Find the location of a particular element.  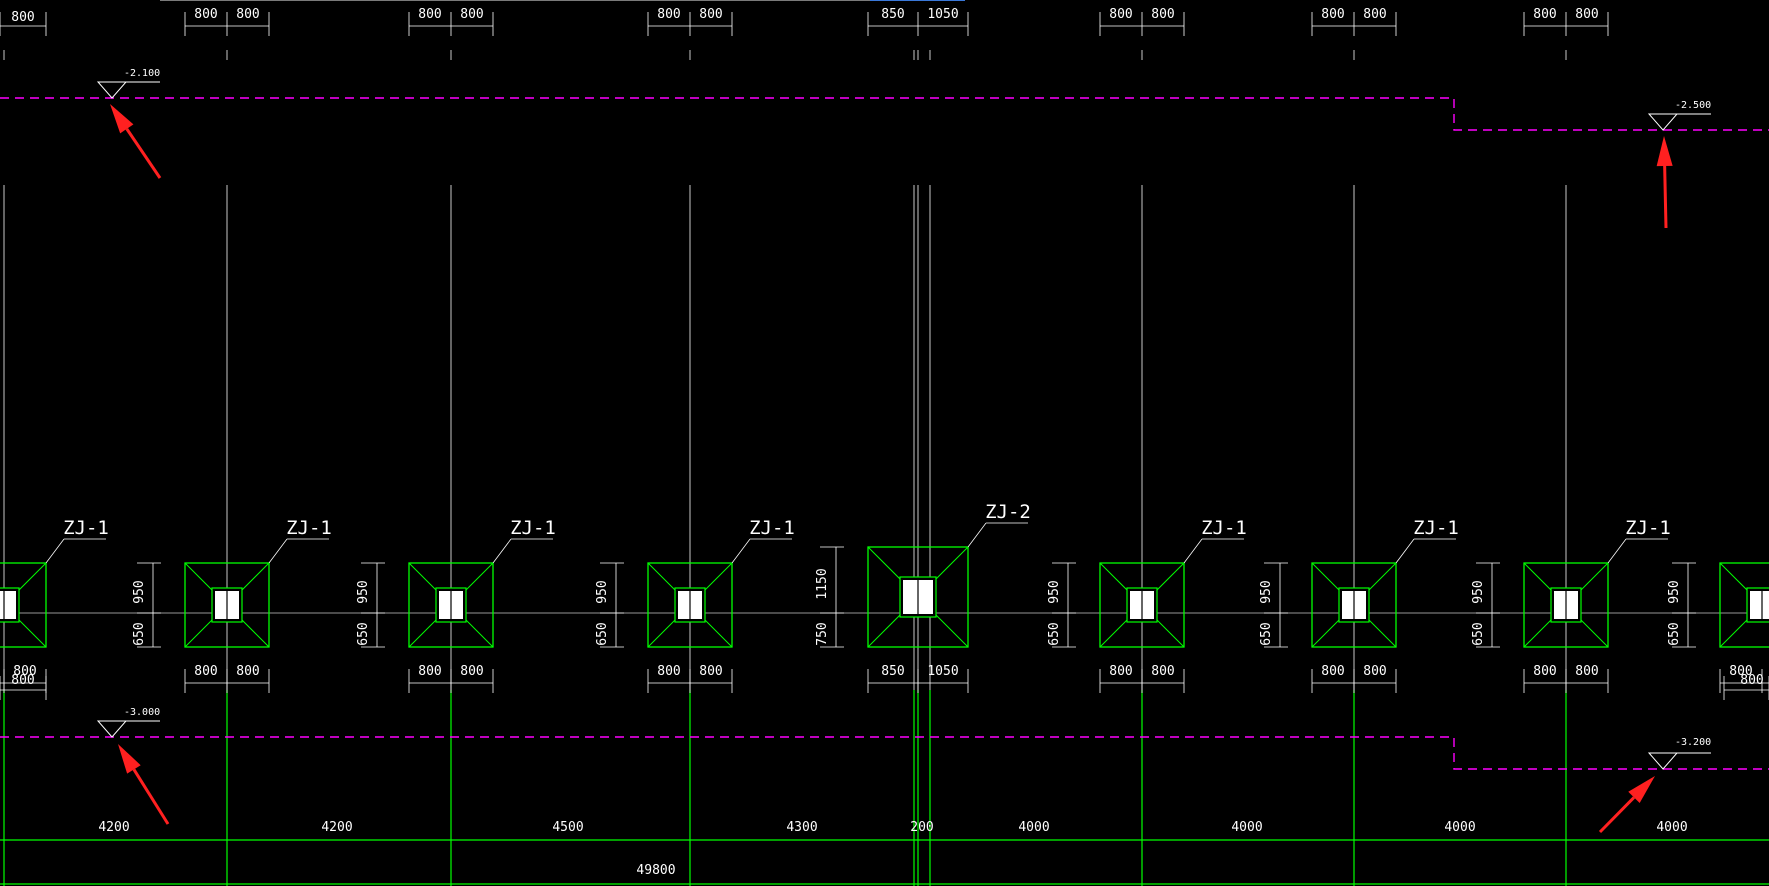

elevation-top-left: -2.100 is located at coordinates (142, 73).